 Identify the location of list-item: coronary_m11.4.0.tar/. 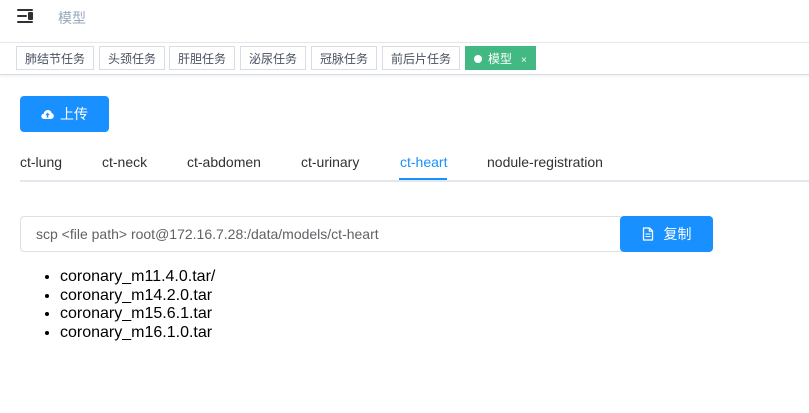
(137, 277).